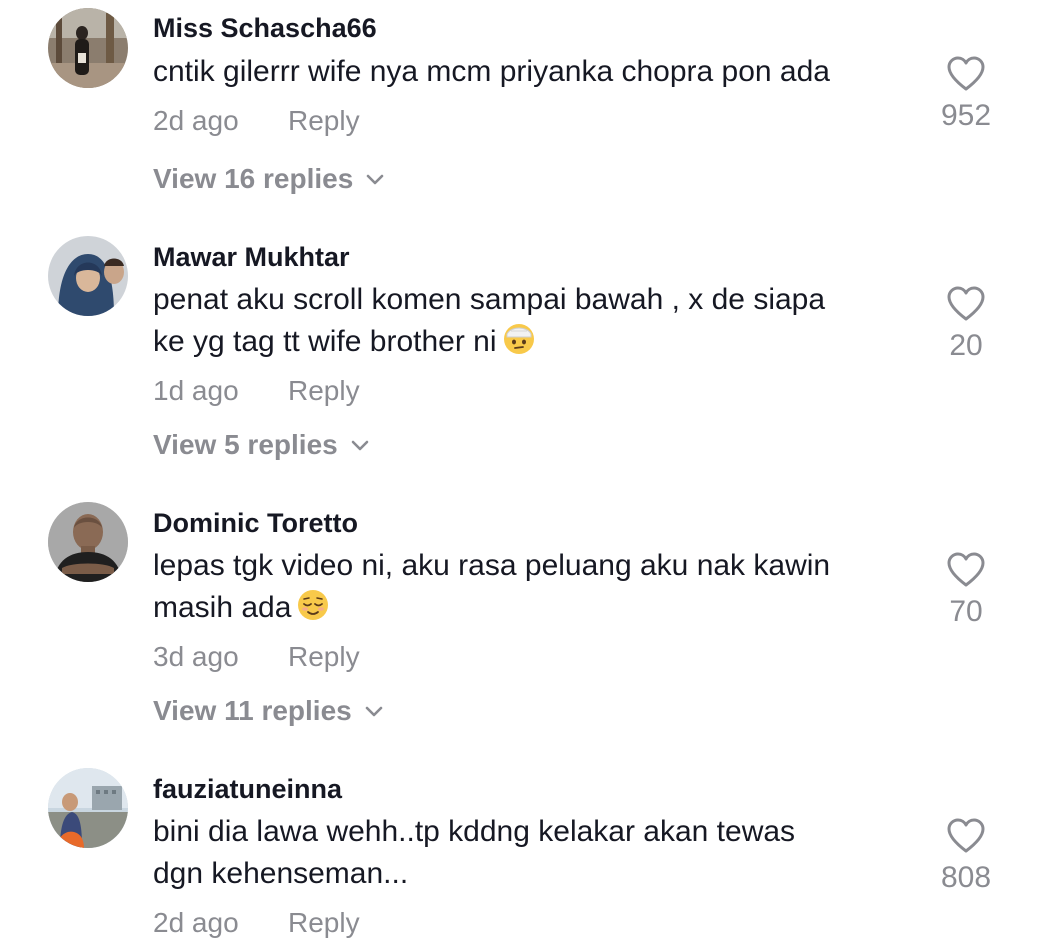  Describe the element at coordinates (966, 611) in the screenshot. I see `like-count: 70` at that location.